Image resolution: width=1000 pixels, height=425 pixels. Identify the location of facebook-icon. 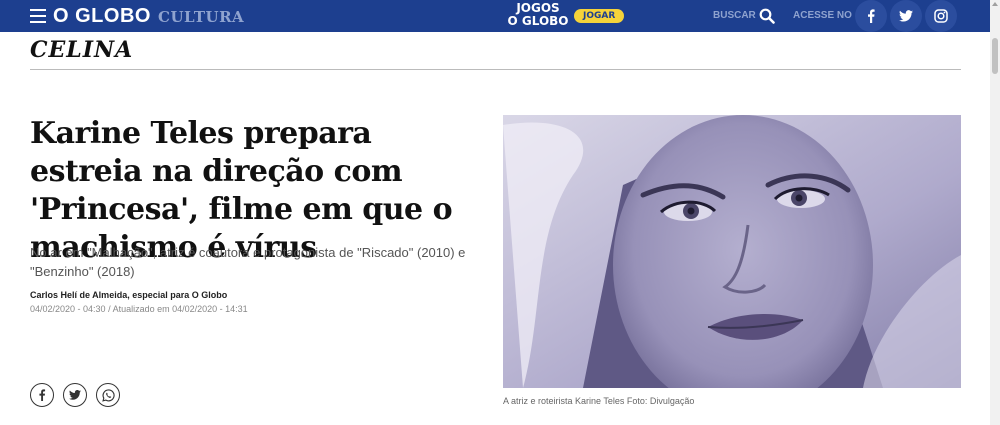
(871, 16).